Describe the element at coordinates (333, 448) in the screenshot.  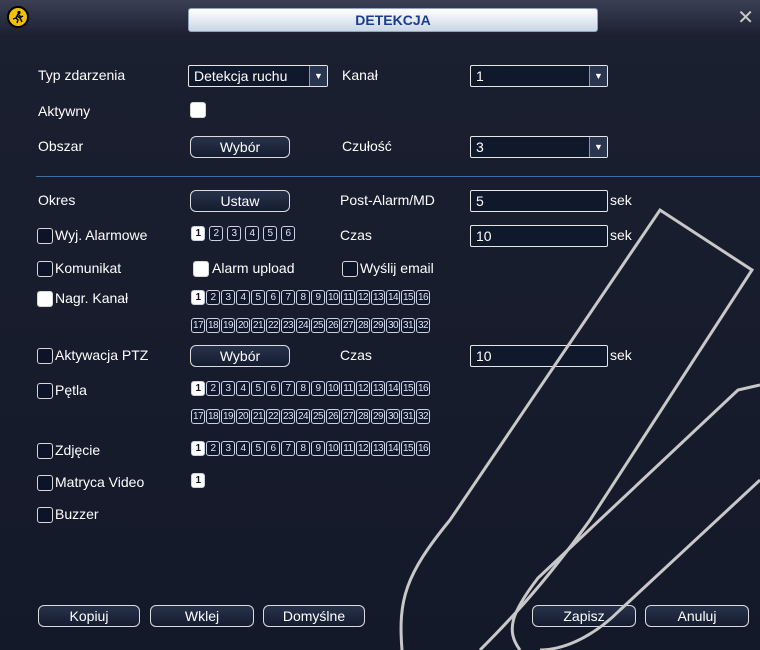
I see `snapshot-channel-10: 10` at that location.